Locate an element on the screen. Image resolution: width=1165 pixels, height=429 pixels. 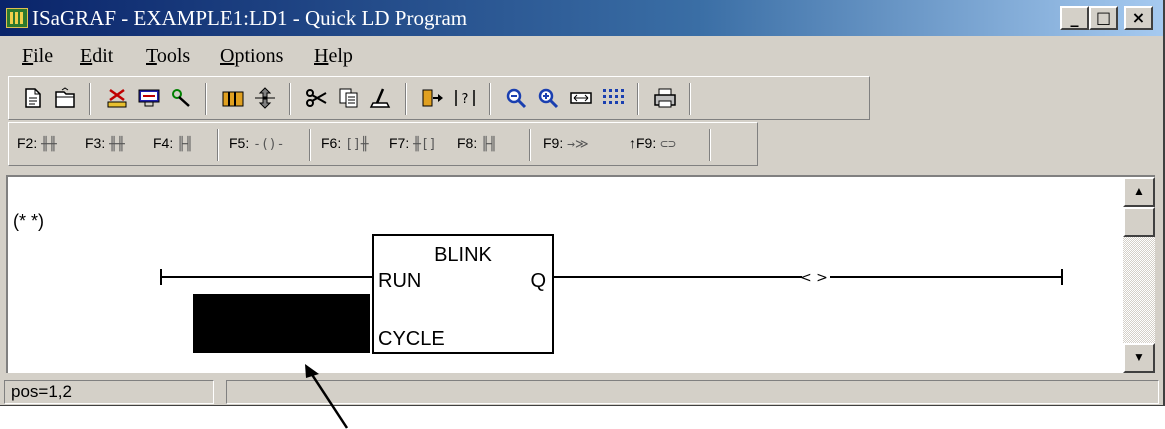
scroll-thumb is located at coordinates (1139, 222).